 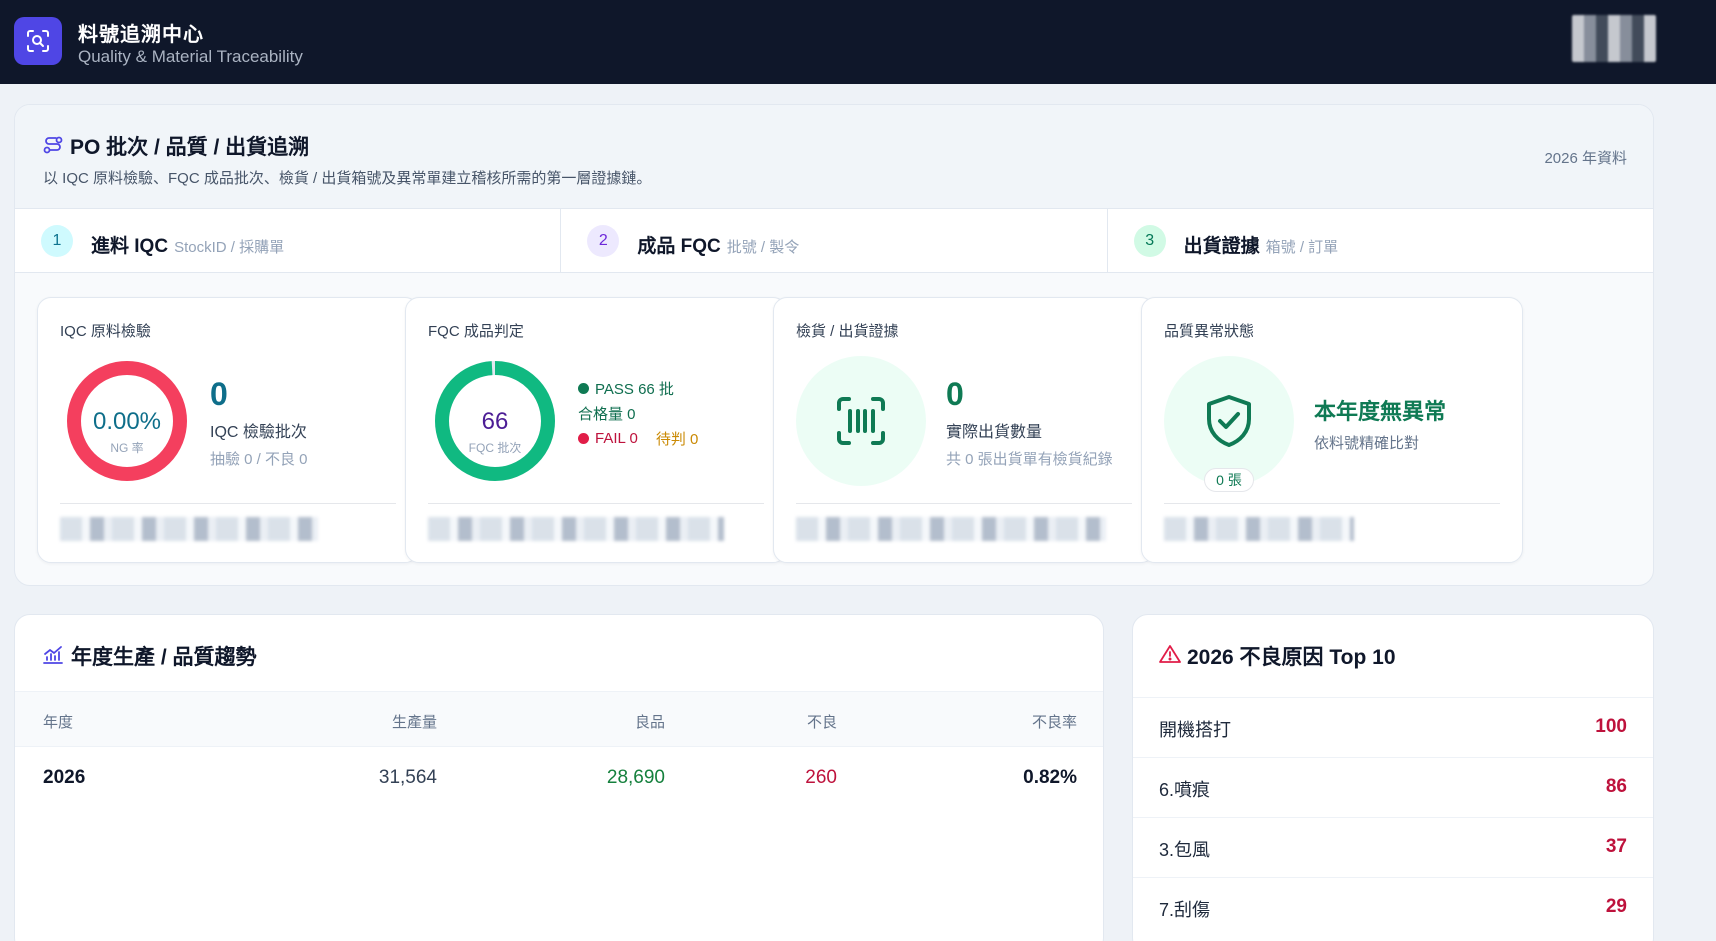 I want to click on reason-count: 37, so click(x=1616, y=846).